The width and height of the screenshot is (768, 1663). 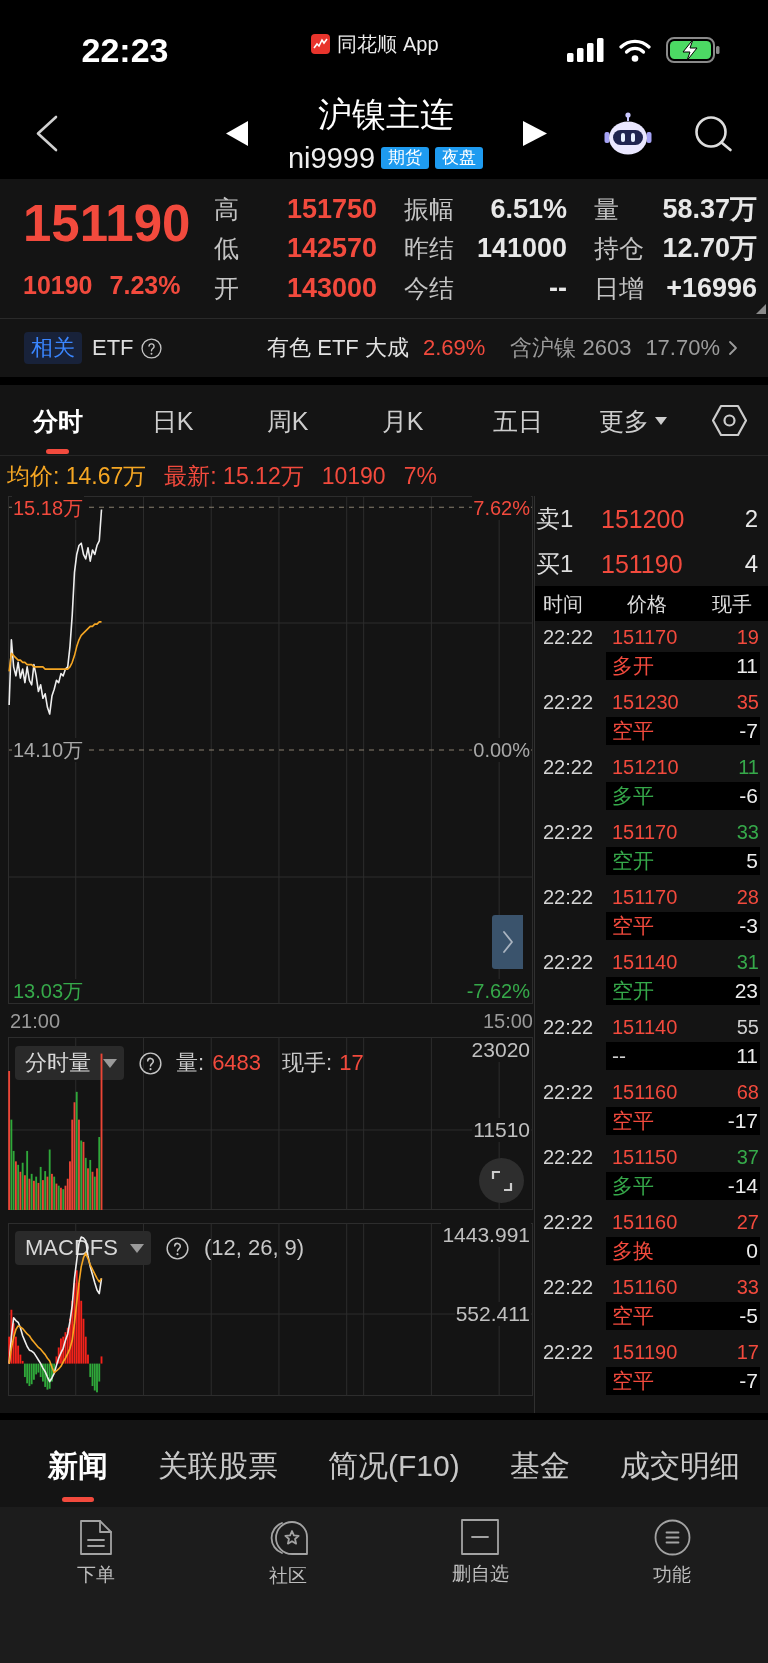 I want to click on stat-value: 141000, so click(x=521, y=248).